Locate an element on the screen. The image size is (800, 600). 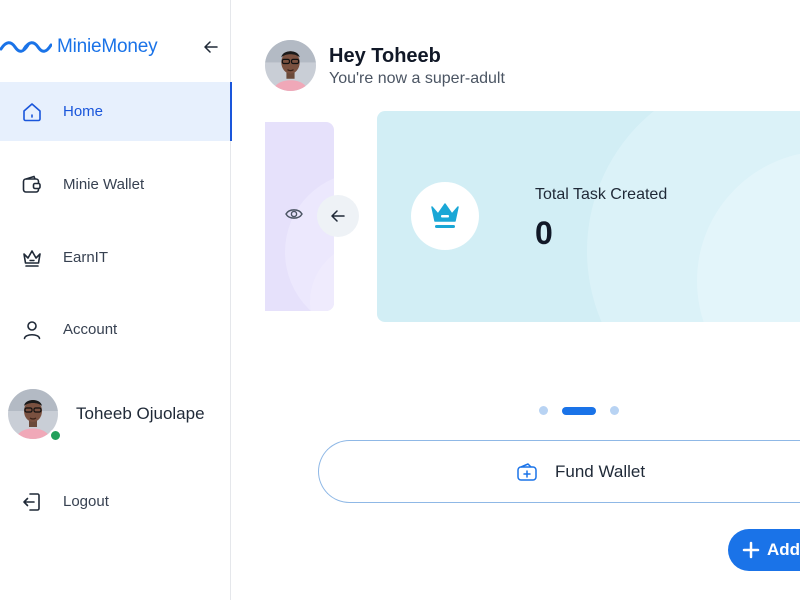
sidebar-item-minie-wallet: Minie Wallet is located at coordinates (116, 184).